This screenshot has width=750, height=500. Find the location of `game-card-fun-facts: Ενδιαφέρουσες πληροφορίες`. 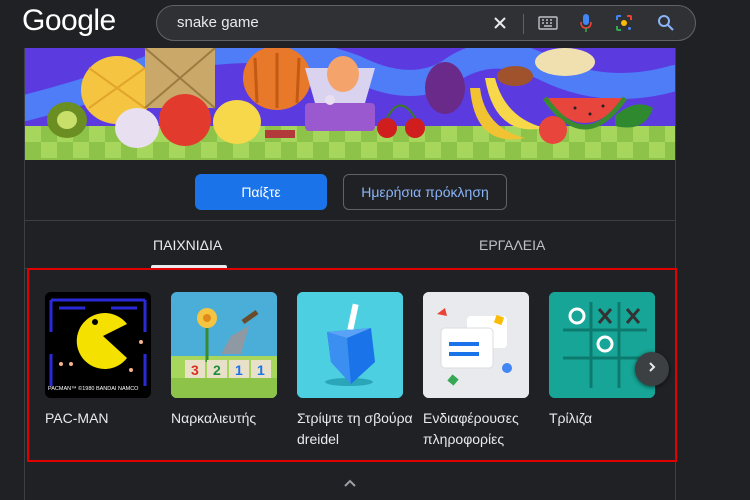

game-card-fun-facts: Ενδιαφέρουσες πληροφορίες is located at coordinates (476, 371).